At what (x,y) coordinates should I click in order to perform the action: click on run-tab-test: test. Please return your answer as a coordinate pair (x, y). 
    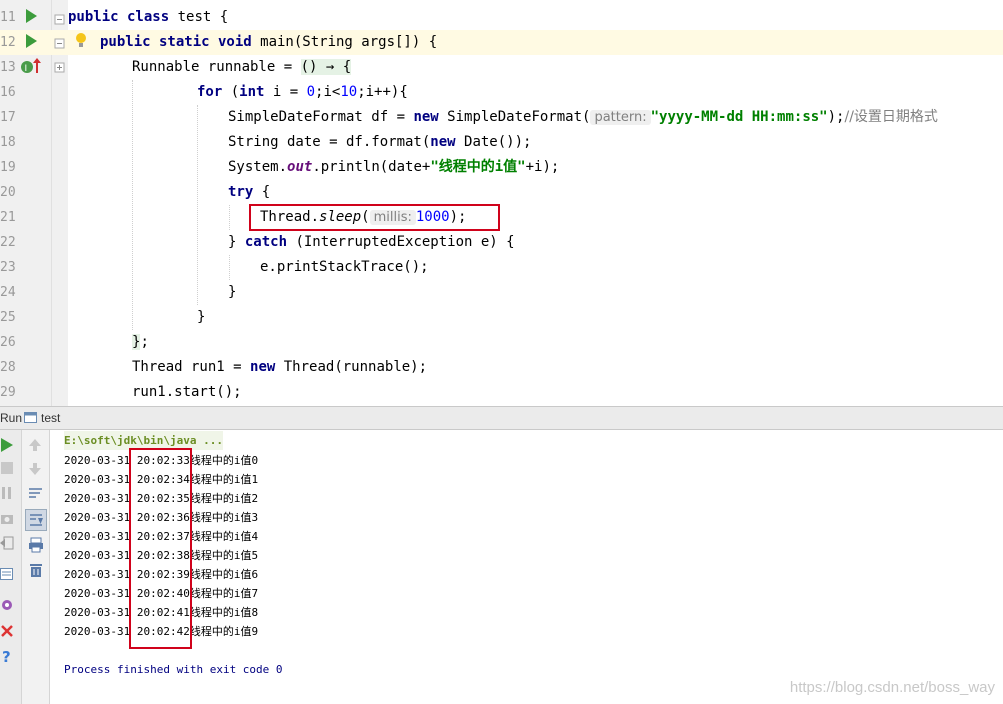
    Looking at the image, I should click on (50, 418).